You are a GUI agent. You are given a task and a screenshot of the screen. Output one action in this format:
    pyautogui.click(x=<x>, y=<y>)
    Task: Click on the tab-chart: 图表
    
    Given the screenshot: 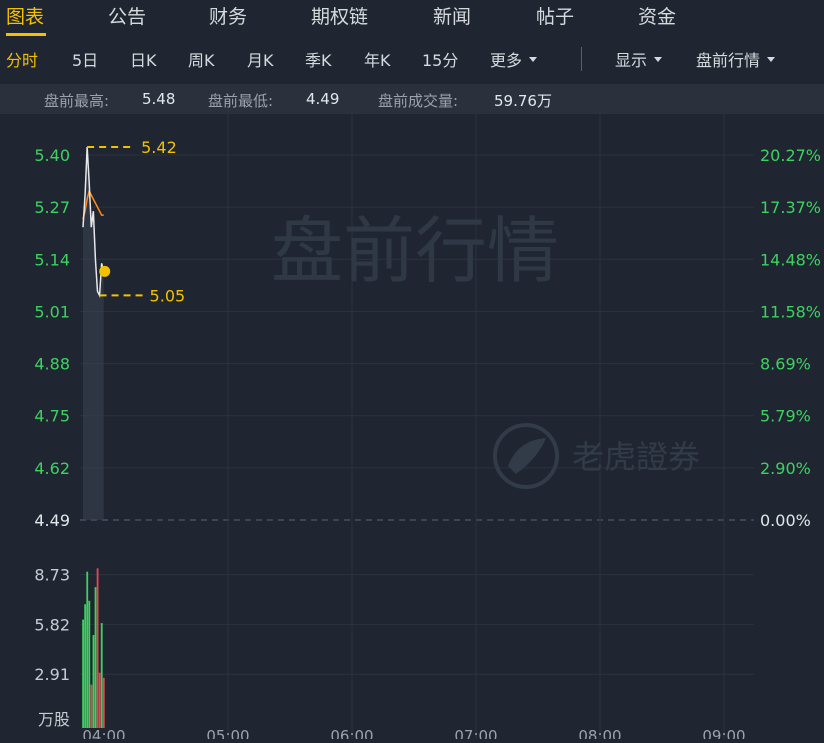 What is the action you would take?
    pyautogui.click(x=25, y=15)
    